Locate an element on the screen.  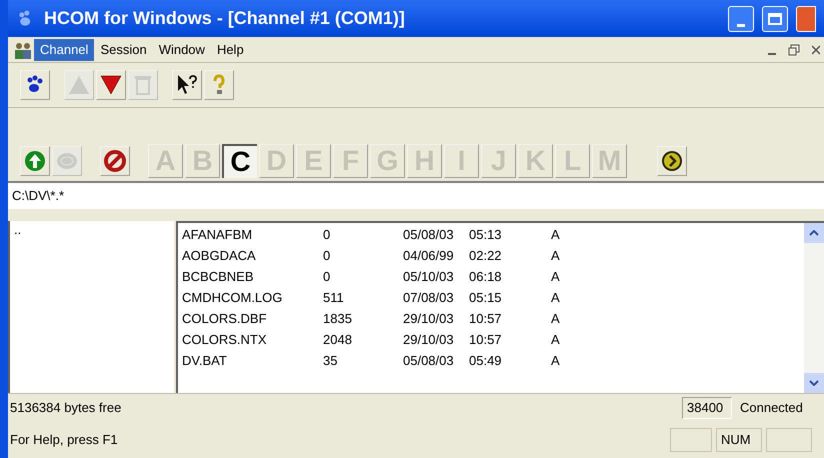
pointer-question-icon is located at coordinates (187, 85).